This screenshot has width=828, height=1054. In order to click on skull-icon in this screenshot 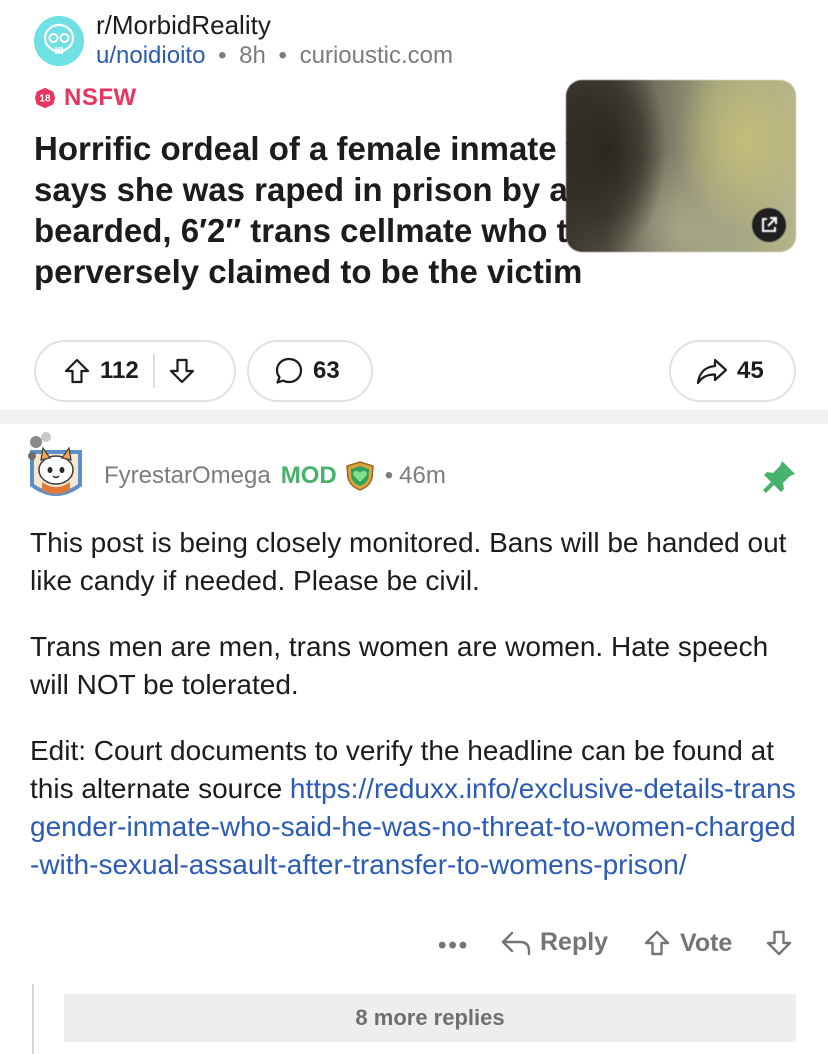, I will do `click(59, 41)`.